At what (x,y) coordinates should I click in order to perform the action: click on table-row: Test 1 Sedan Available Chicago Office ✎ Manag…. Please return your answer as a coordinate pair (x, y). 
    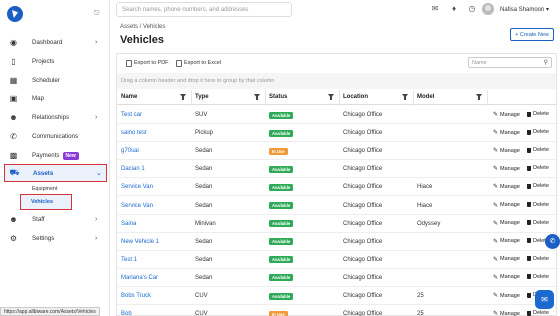
    Looking at the image, I should click on (336, 260).